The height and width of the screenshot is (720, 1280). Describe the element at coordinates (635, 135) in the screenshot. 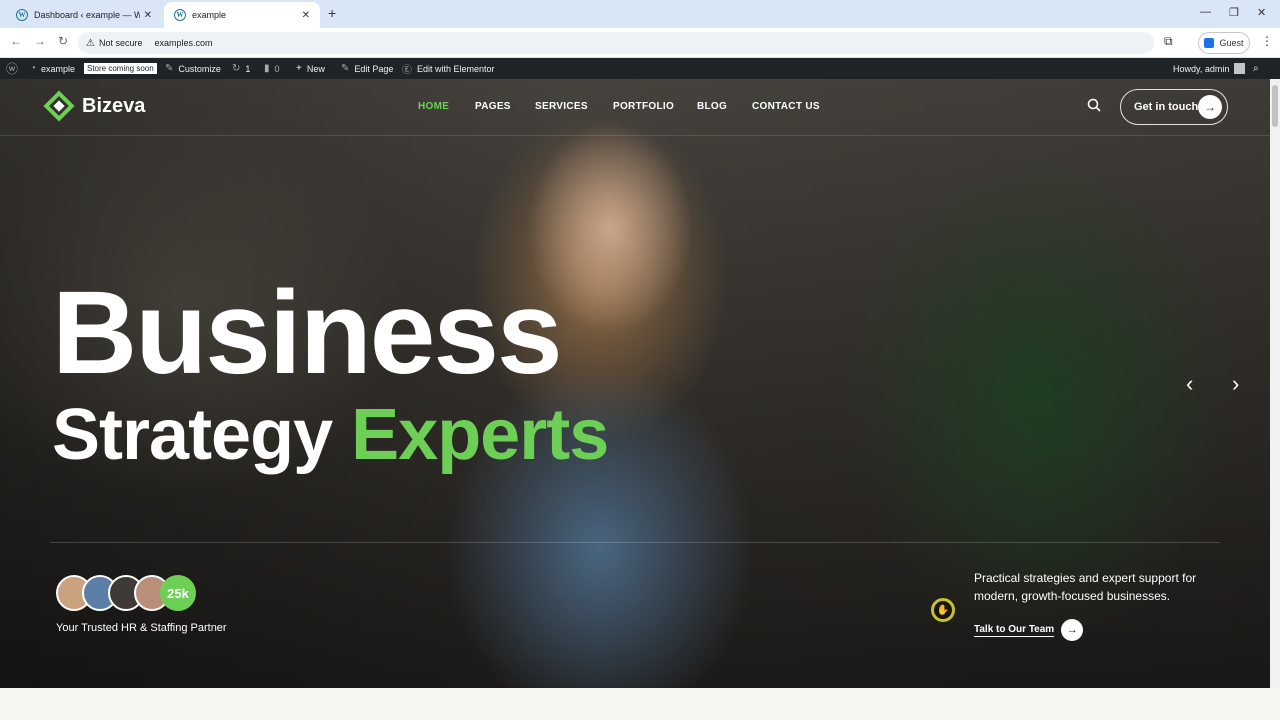

I see `header-divider` at that location.